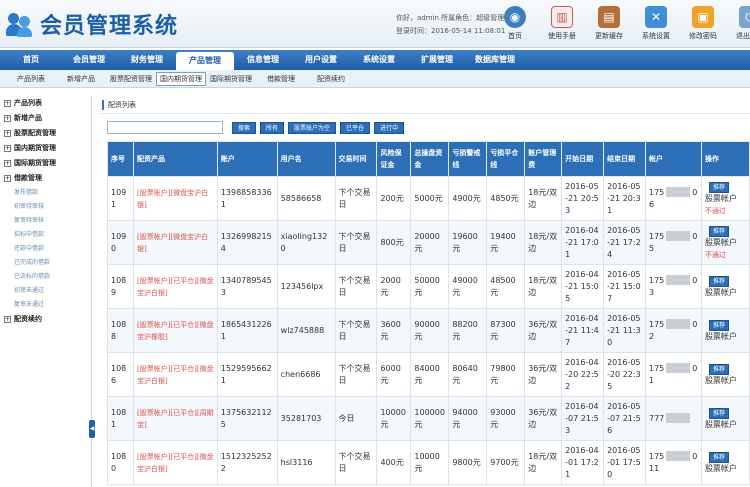 Image resolution: width=750 pixels, height=487 pixels. Describe the element at coordinates (147, 60) in the screenshot. I see `main-nav-tab: 财务管理` at that location.